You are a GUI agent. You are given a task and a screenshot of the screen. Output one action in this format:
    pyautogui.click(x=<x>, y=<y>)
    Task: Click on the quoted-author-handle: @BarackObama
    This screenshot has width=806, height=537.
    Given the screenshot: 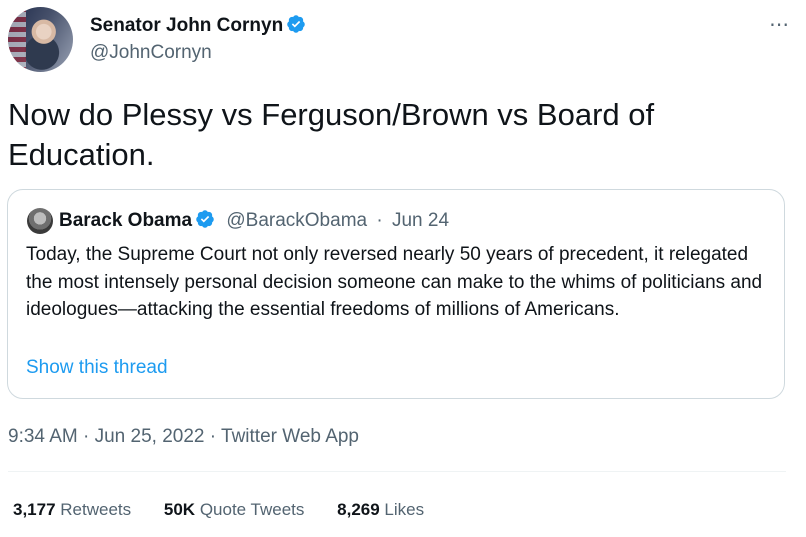 What is the action you would take?
    pyautogui.click(x=296, y=220)
    